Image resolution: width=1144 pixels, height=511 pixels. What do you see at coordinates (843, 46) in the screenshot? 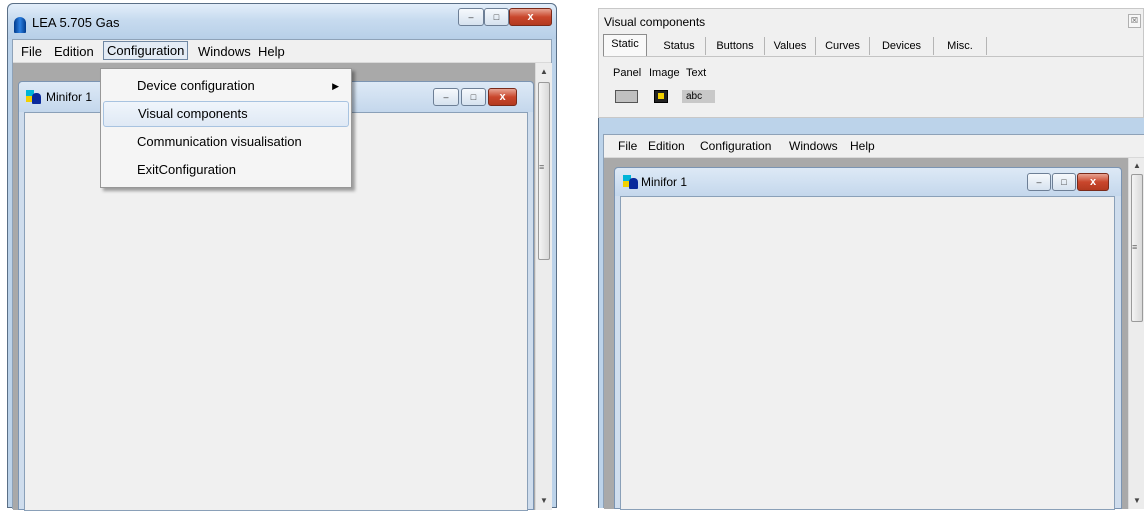
I see `tab-curves: Curves` at bounding box center [843, 46].